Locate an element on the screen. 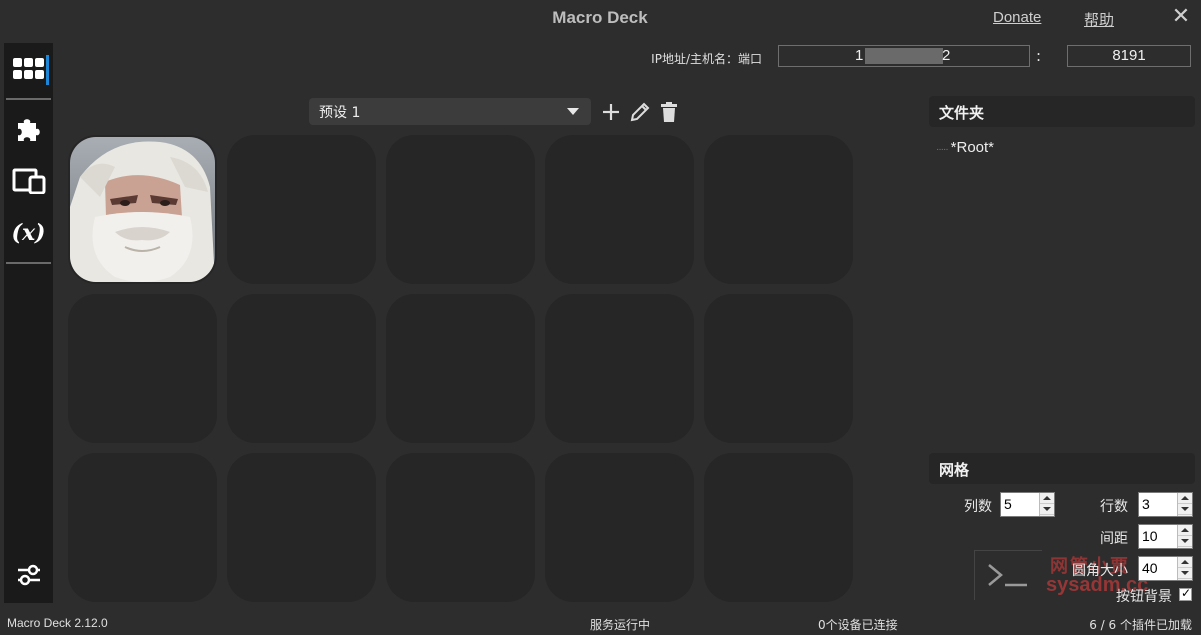 This screenshot has width=1201, height=635. devices-icon is located at coordinates (28, 181).